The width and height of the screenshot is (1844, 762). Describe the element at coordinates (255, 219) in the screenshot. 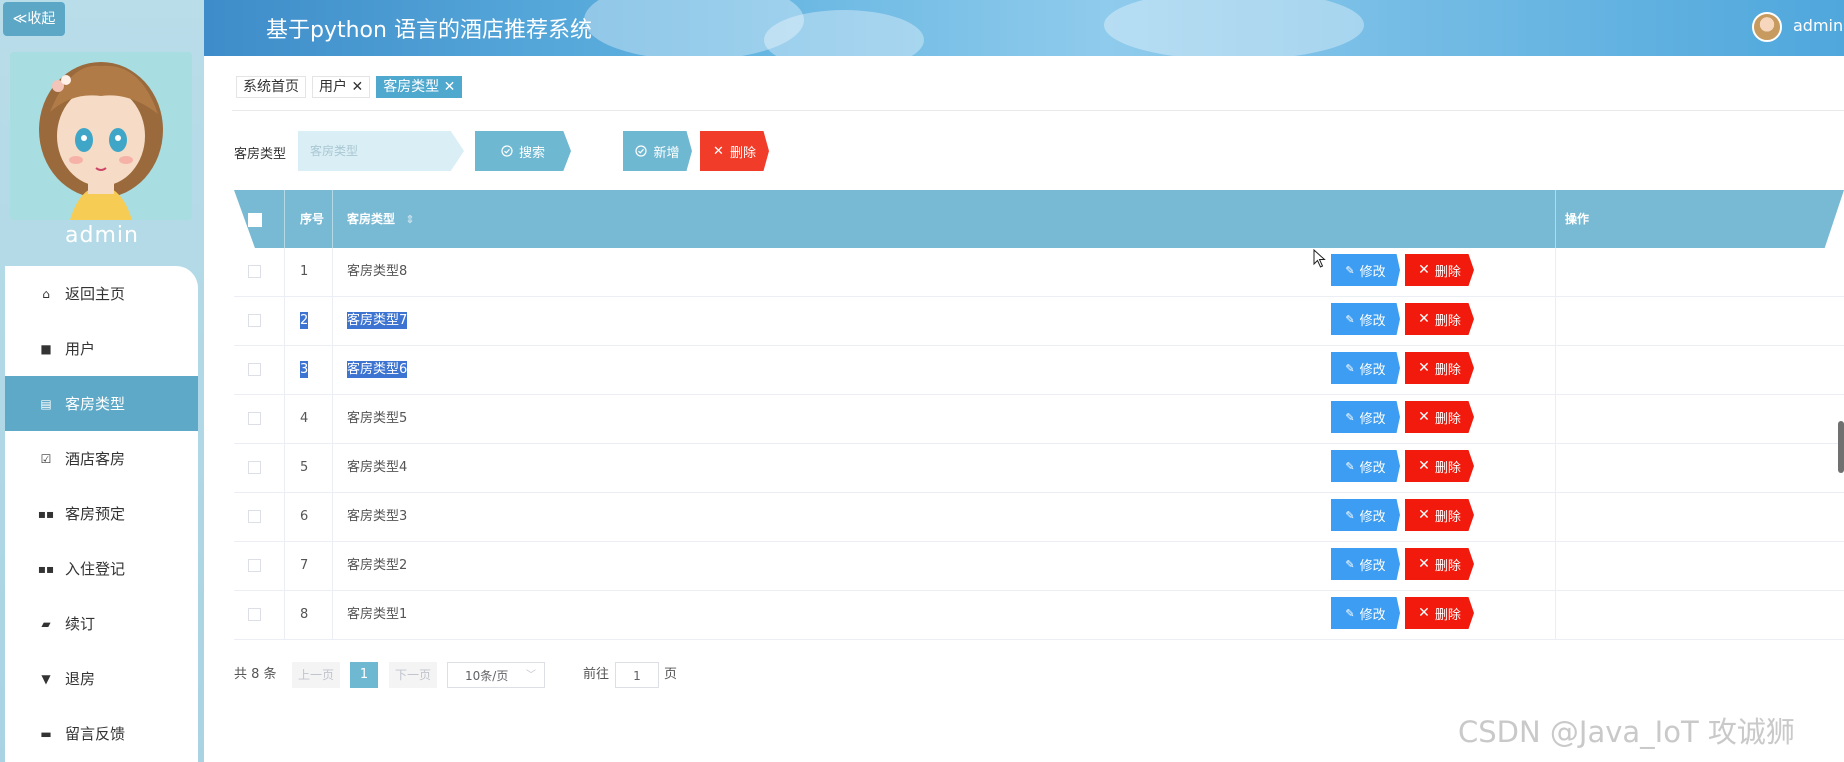

I see `select-all-checkbox` at that location.